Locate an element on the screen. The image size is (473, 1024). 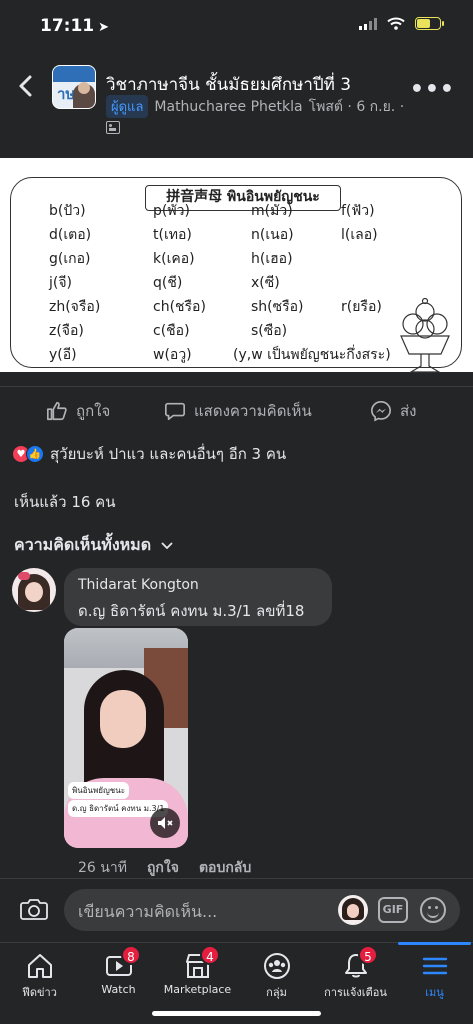
tab-notifications: 5 การแจ้งเตือน is located at coordinates (355, 973).